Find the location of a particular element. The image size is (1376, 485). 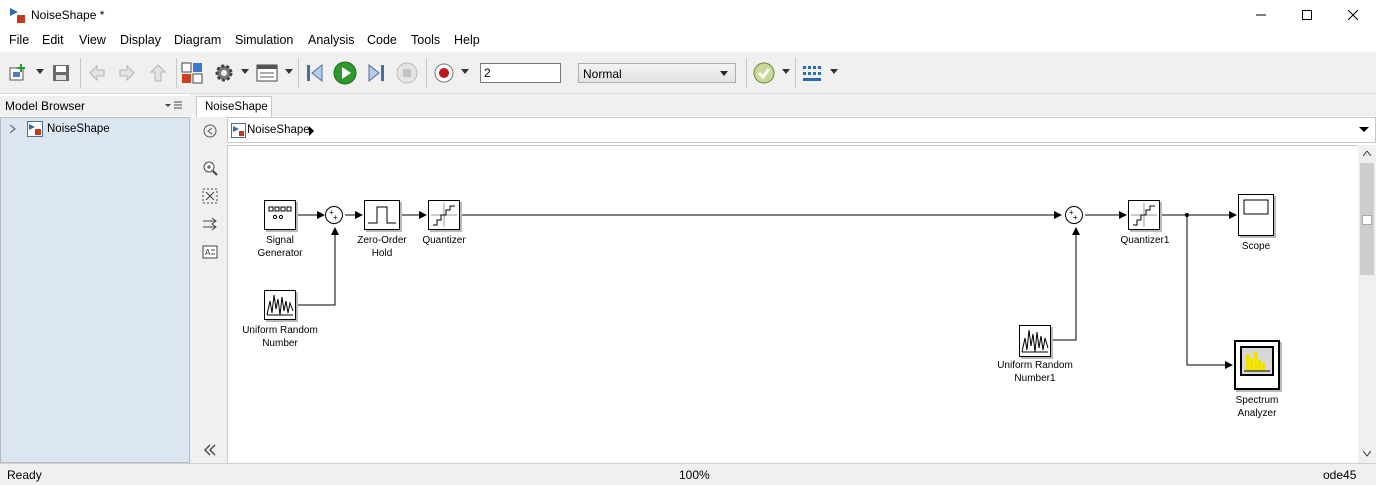

record-icon is located at coordinates (444, 73).